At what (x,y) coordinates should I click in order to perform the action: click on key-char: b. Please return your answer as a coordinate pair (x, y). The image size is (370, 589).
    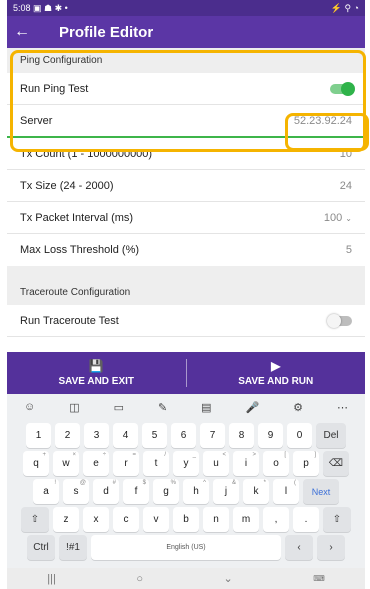
    Looking at the image, I should click on (186, 519).